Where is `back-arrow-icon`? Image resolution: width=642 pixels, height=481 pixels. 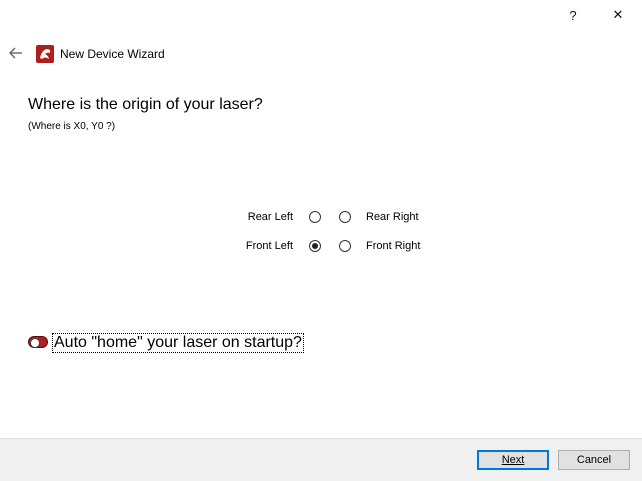
back-arrow-icon is located at coordinates (16, 53).